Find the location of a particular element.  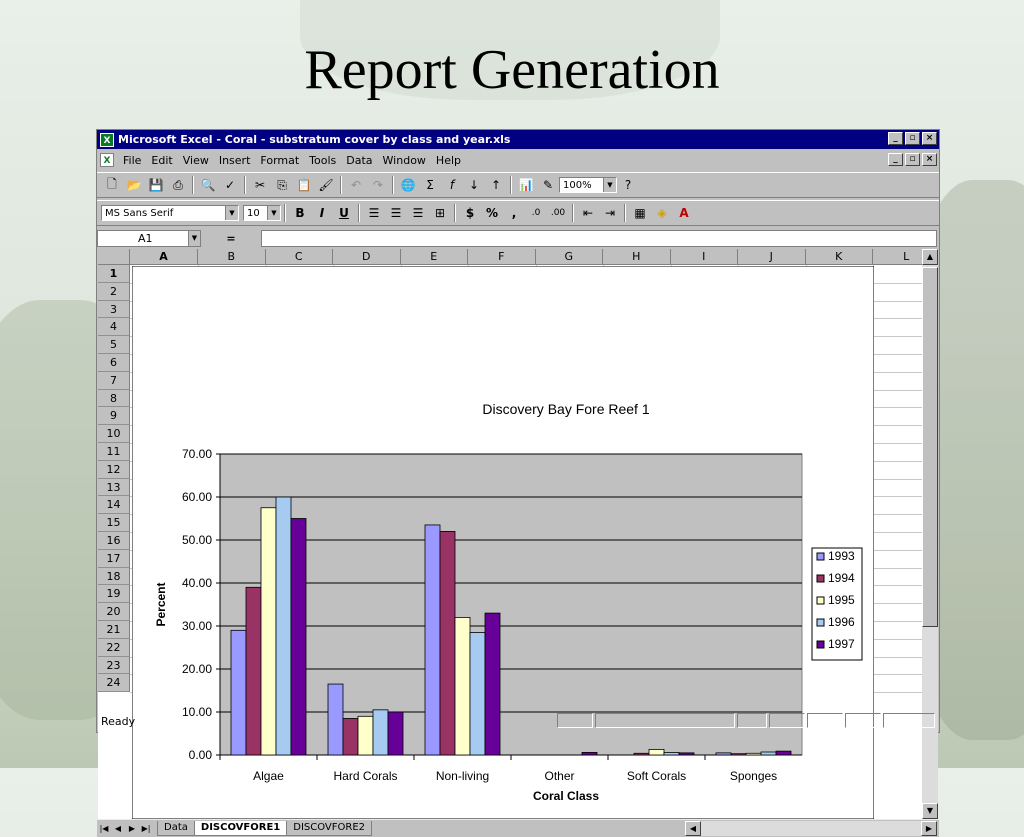

row-header-24: 24 is located at coordinates (114, 683).